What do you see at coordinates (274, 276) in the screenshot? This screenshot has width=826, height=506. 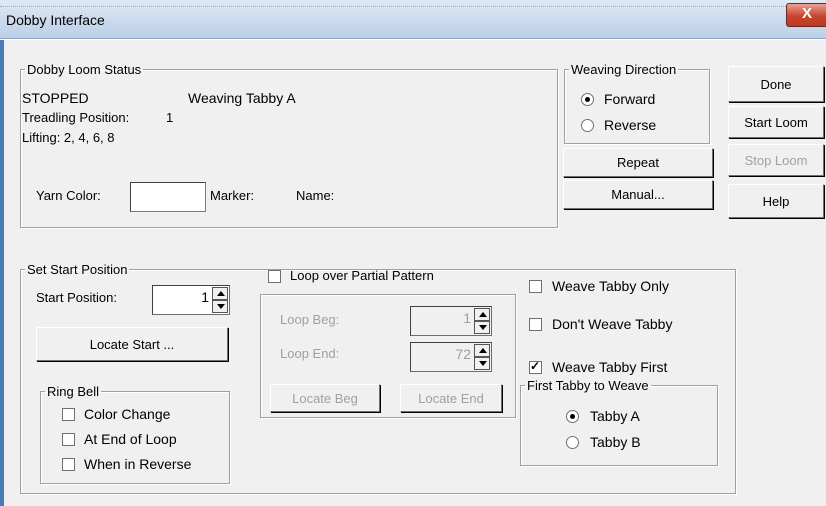 I see `loop-partial-checkbox` at bounding box center [274, 276].